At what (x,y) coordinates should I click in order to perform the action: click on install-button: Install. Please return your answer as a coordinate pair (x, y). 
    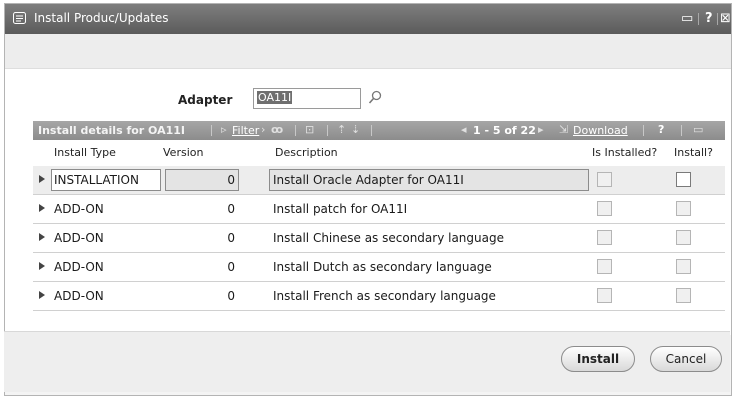
    Looking at the image, I should click on (598, 359).